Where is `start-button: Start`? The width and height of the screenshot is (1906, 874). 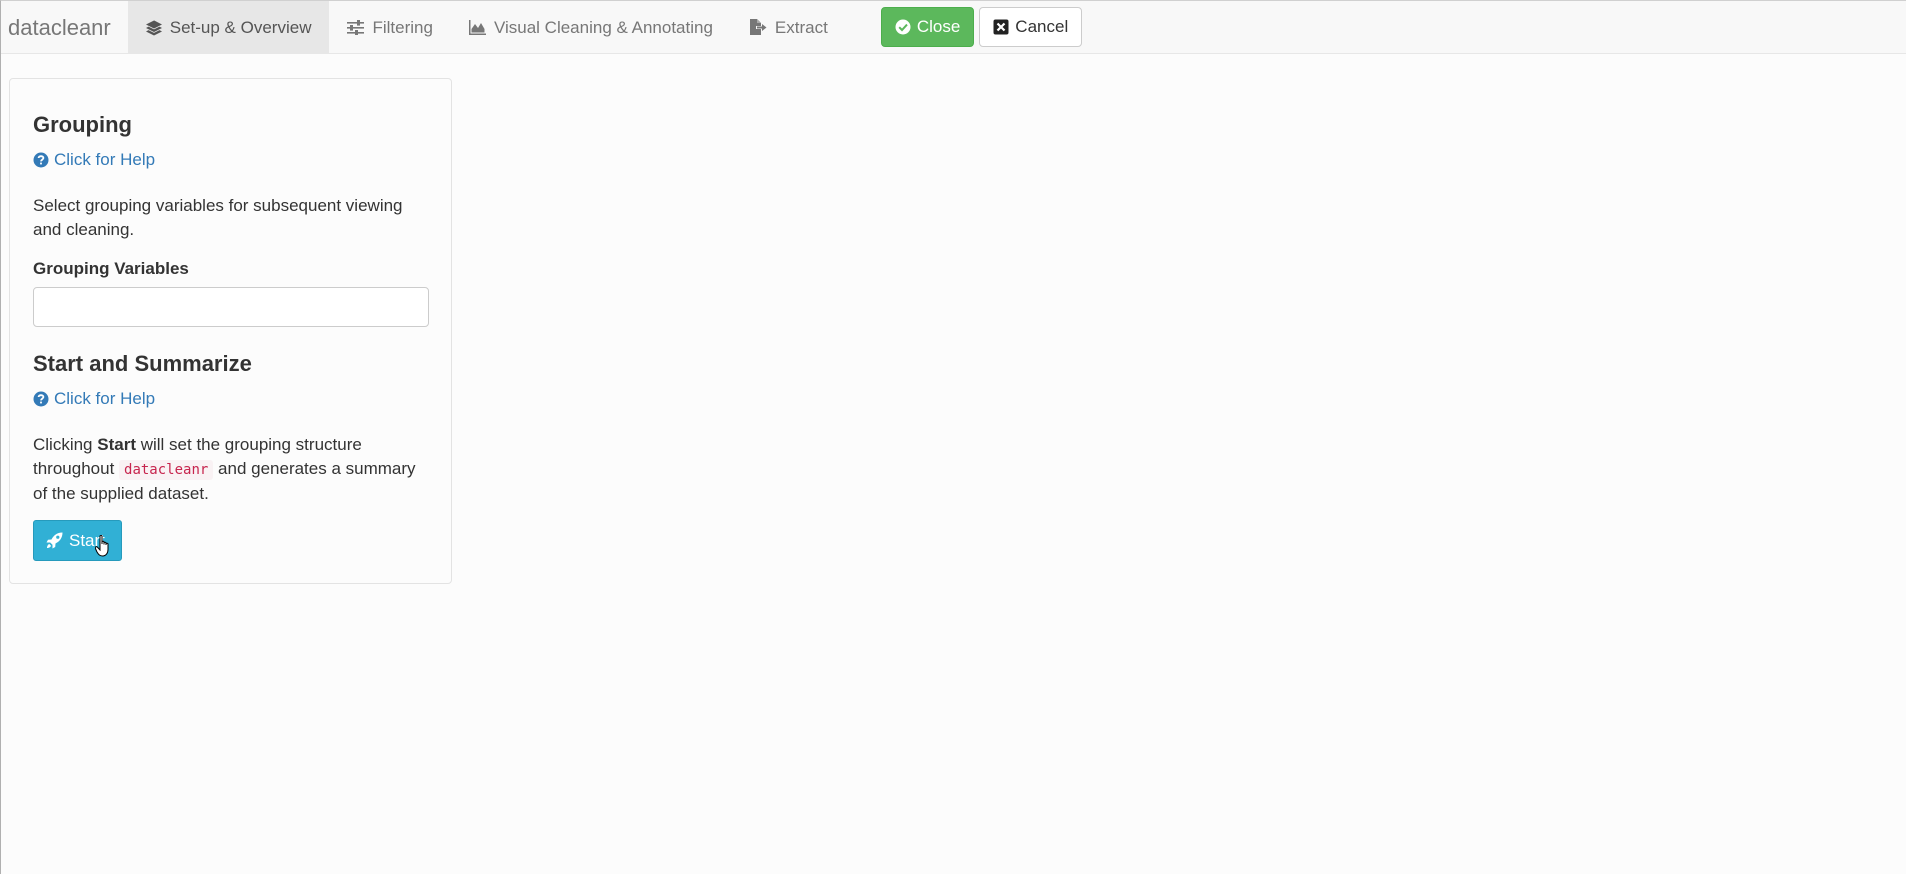
start-button: Start is located at coordinates (77, 540).